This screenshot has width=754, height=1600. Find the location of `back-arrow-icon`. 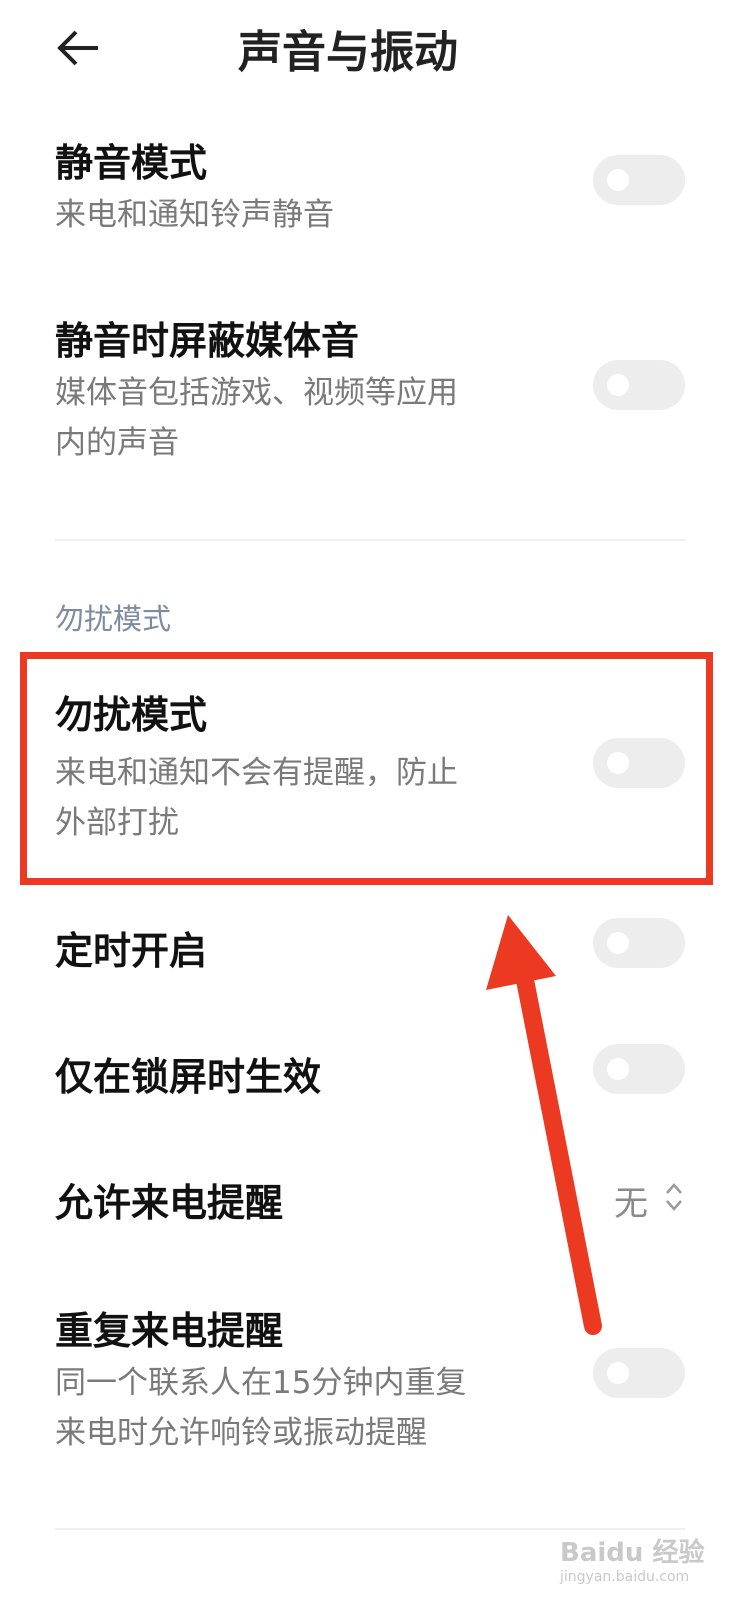

back-arrow-icon is located at coordinates (77, 48).